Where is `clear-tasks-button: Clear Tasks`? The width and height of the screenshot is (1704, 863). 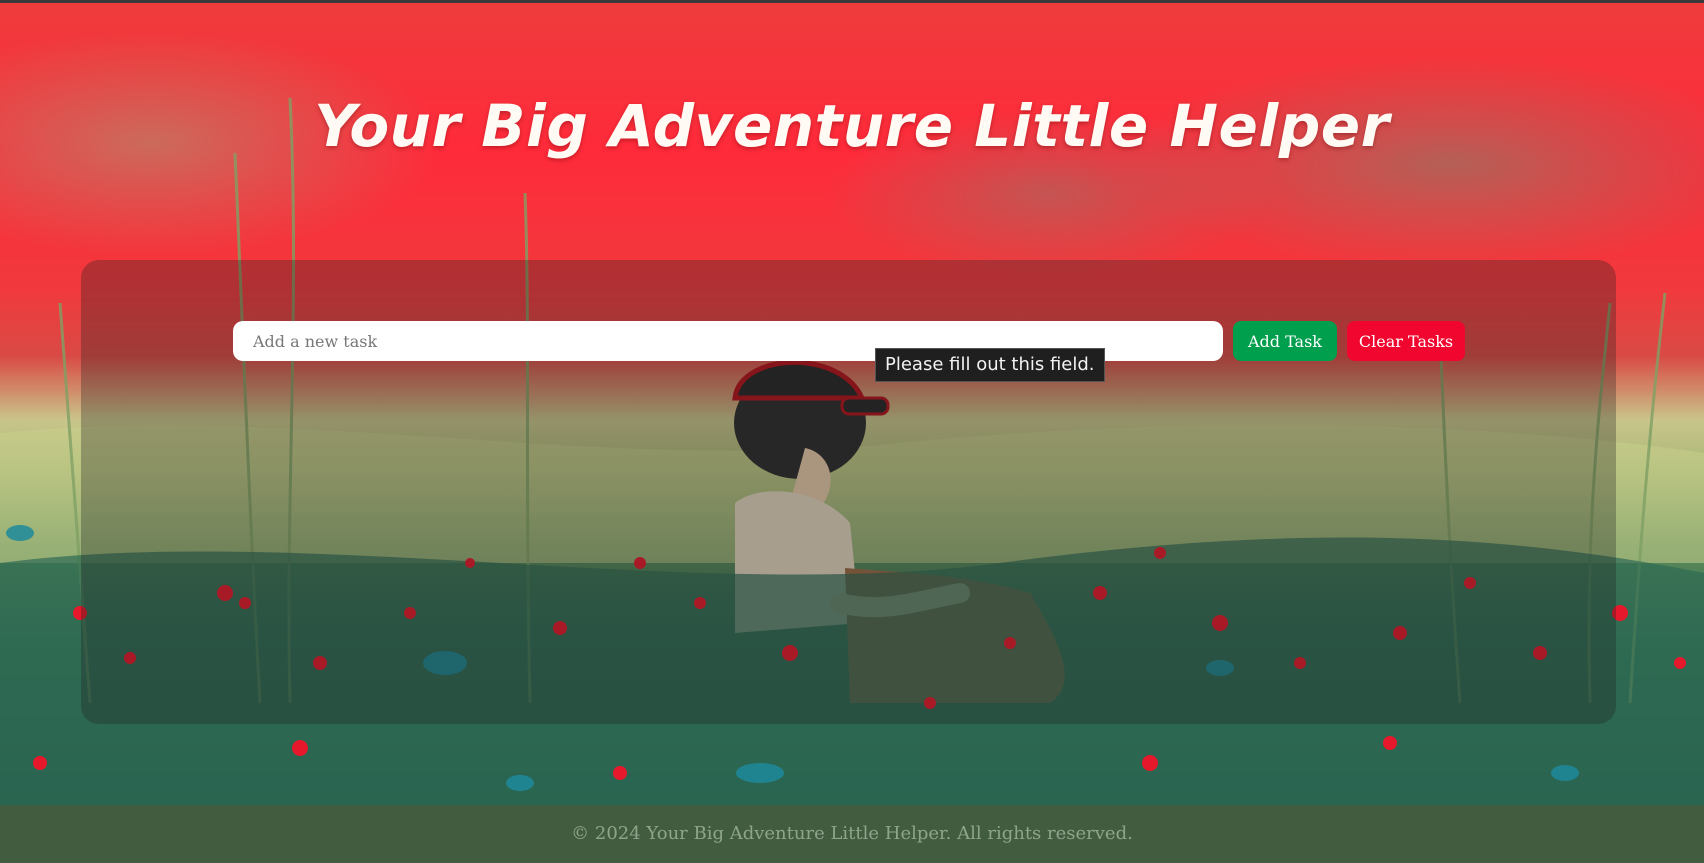
clear-tasks-button: Clear Tasks is located at coordinates (1406, 341).